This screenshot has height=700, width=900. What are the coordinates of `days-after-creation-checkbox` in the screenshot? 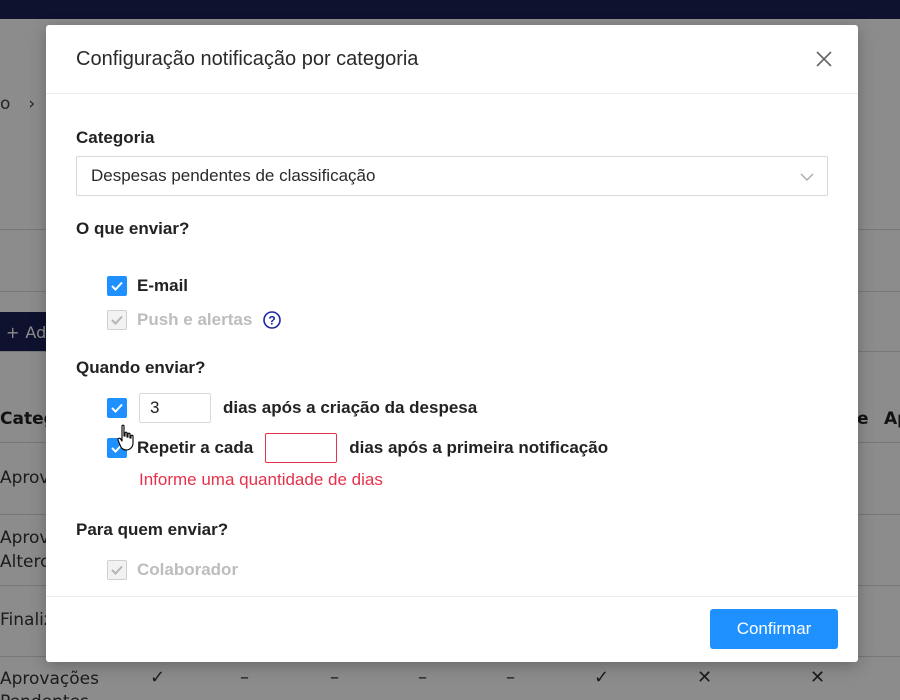 It's located at (117, 408).